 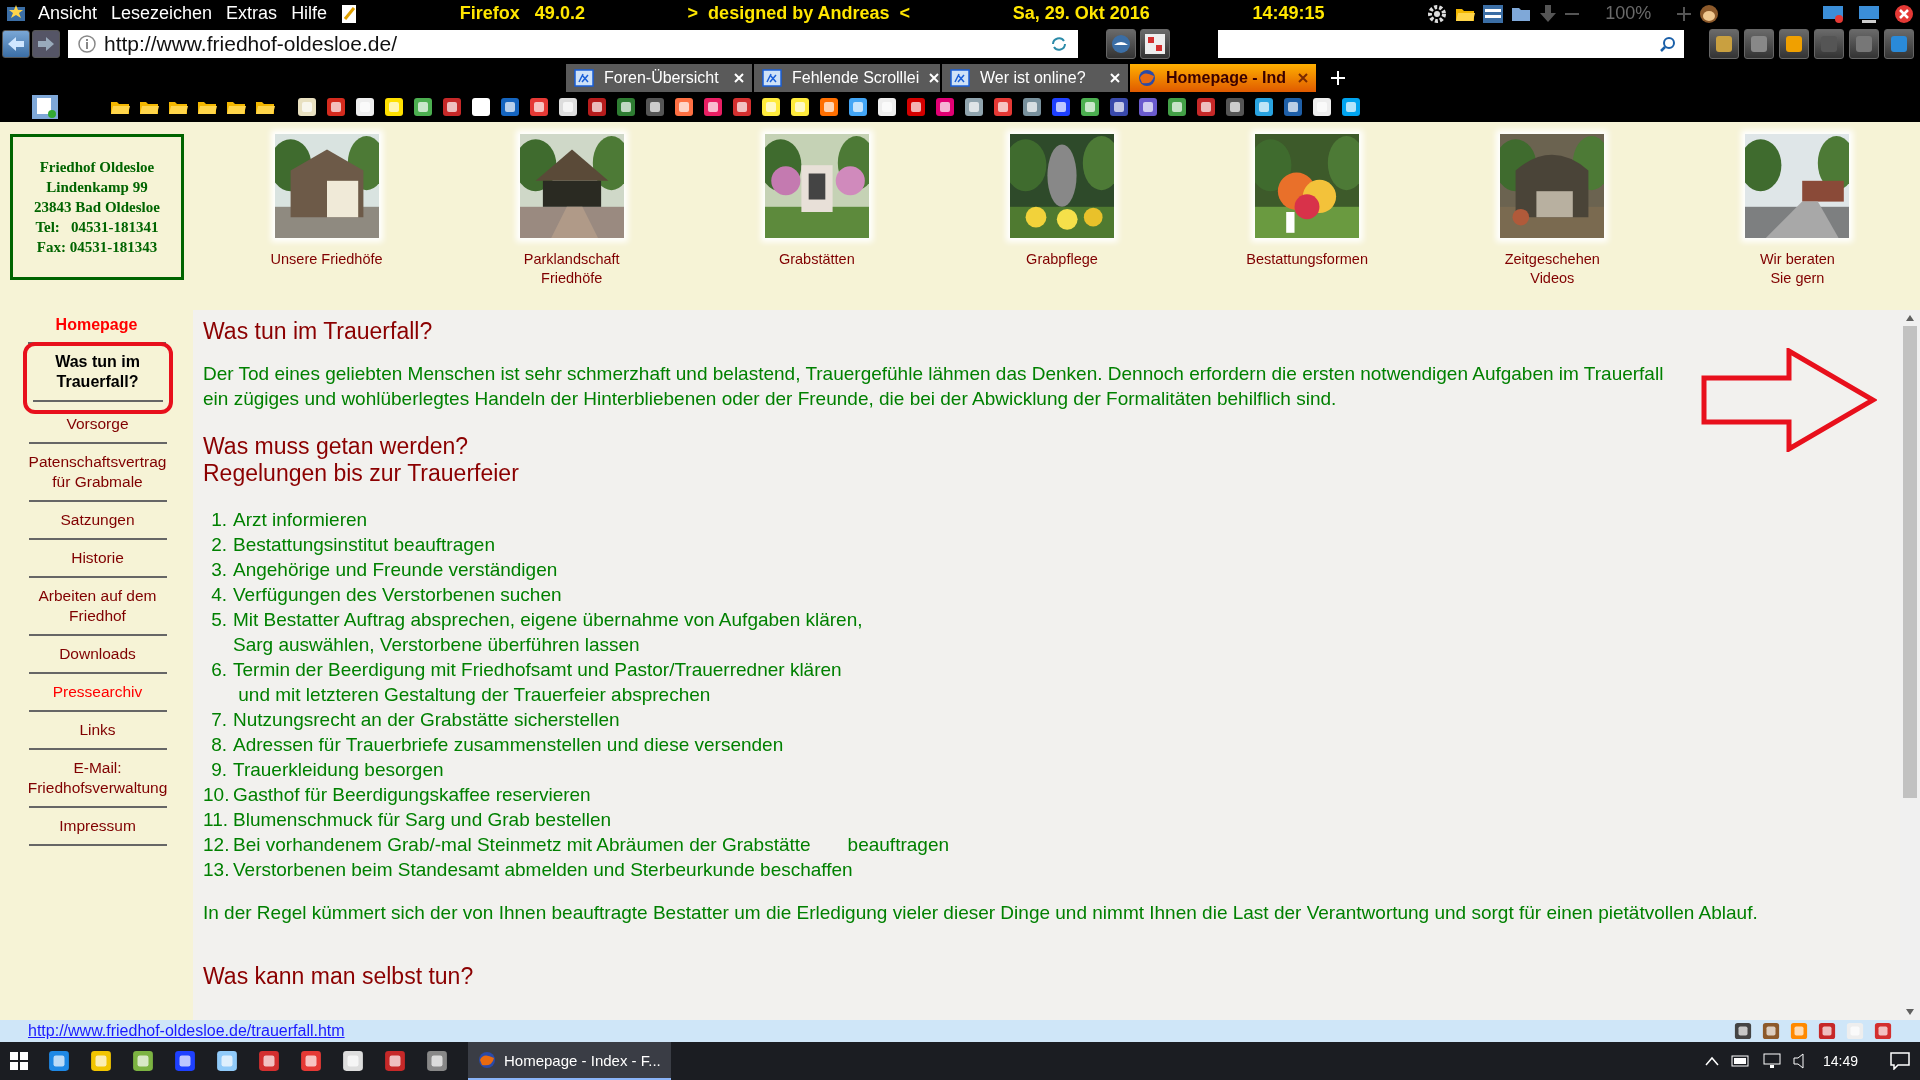 What do you see at coordinates (1711, 1061) in the screenshot?
I see `chevron-up-icon` at bounding box center [1711, 1061].